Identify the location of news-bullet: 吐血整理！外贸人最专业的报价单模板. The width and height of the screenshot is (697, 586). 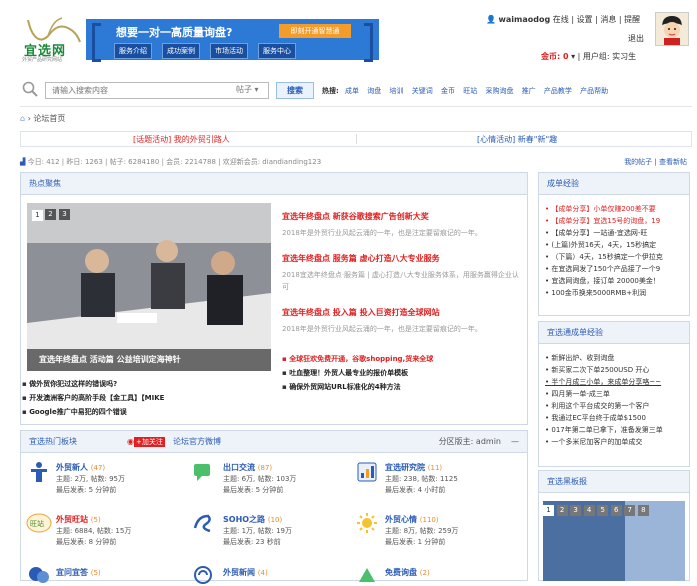
(345, 373).